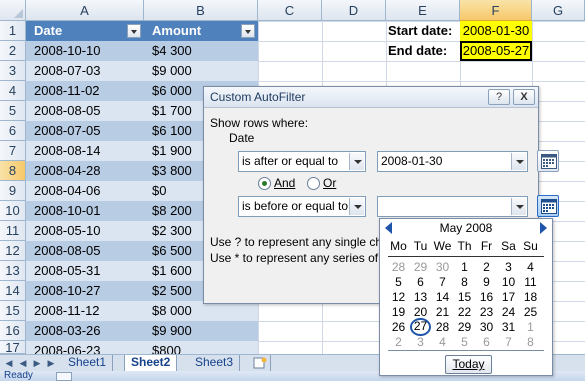 This screenshot has width=585, height=381. I want to click on column-header-c: C, so click(290, 10).